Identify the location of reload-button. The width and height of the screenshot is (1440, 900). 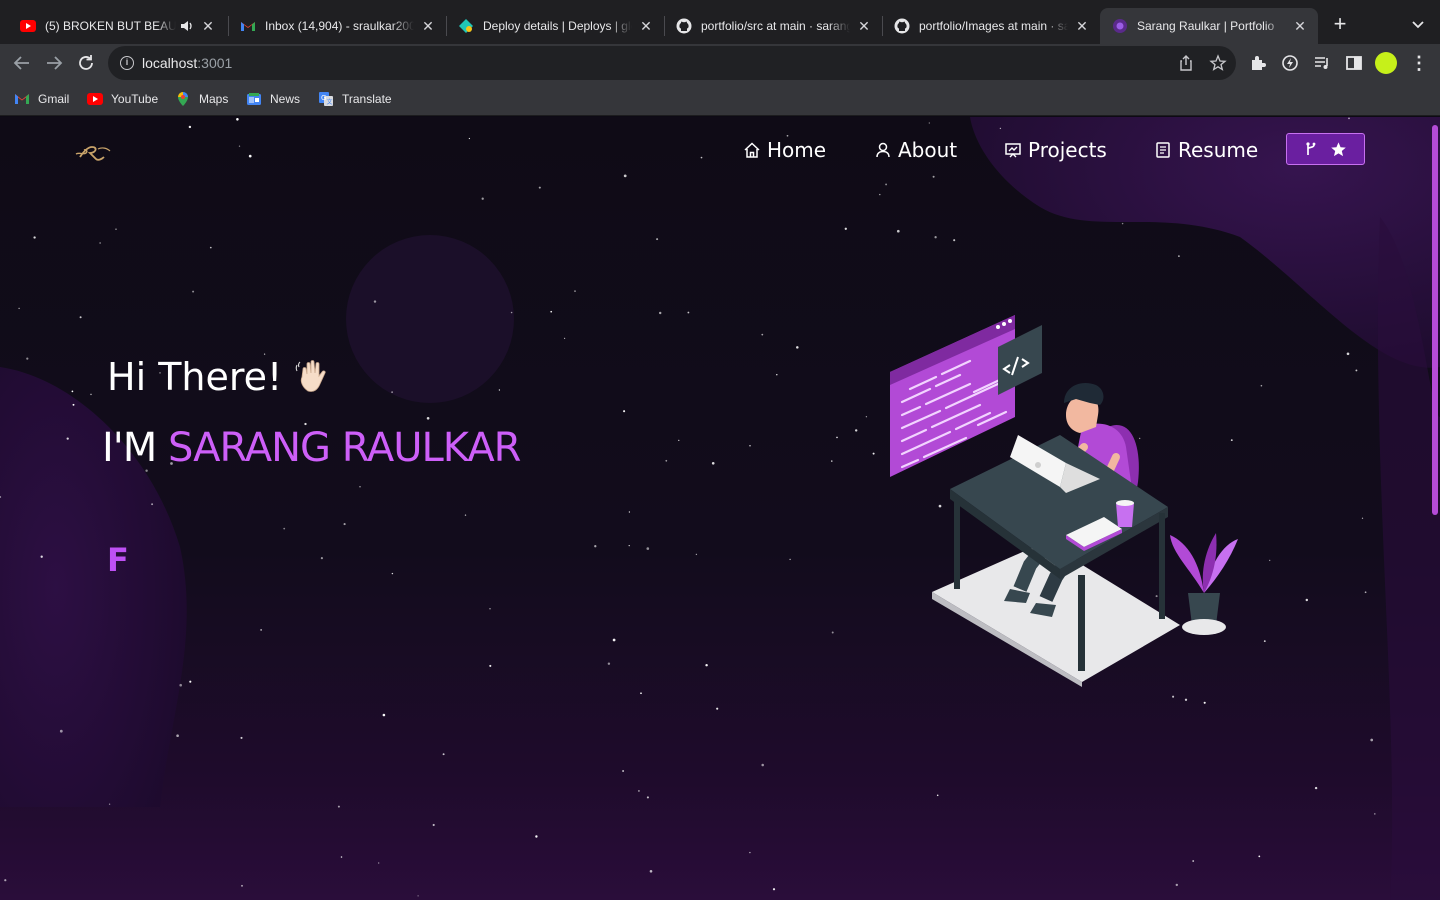
(86, 63).